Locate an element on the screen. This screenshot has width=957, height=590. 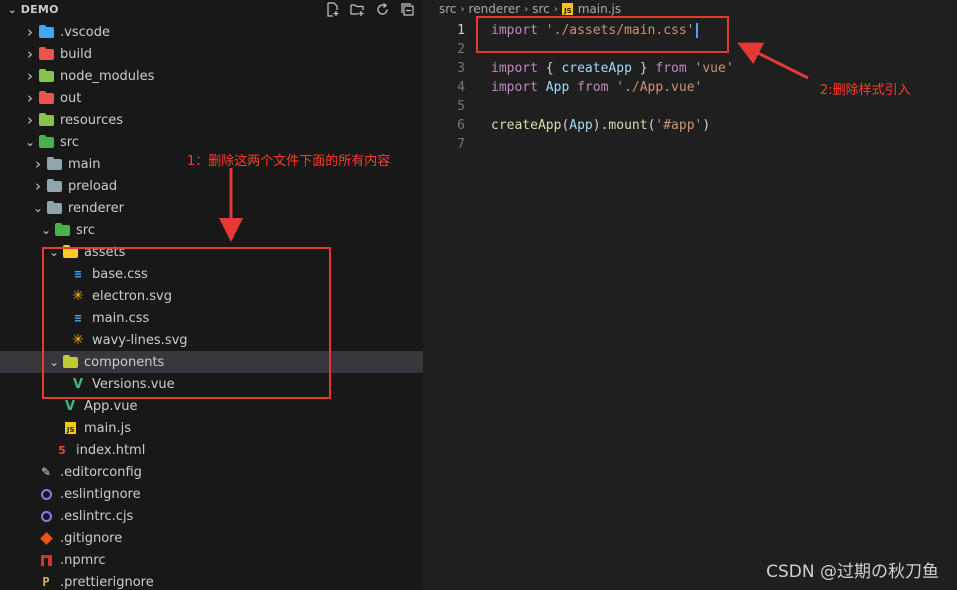
annotation-arrow-left is located at coordinates (773, 61).